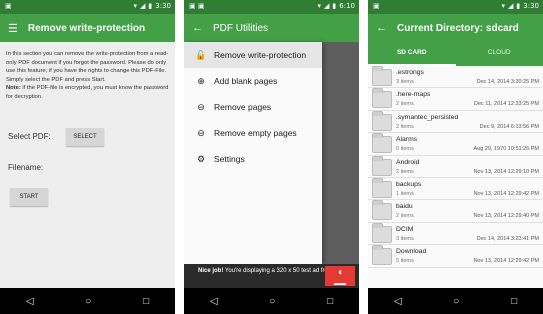 This screenshot has height=314, width=543. I want to click on folder-name: baidu, so click(404, 207).